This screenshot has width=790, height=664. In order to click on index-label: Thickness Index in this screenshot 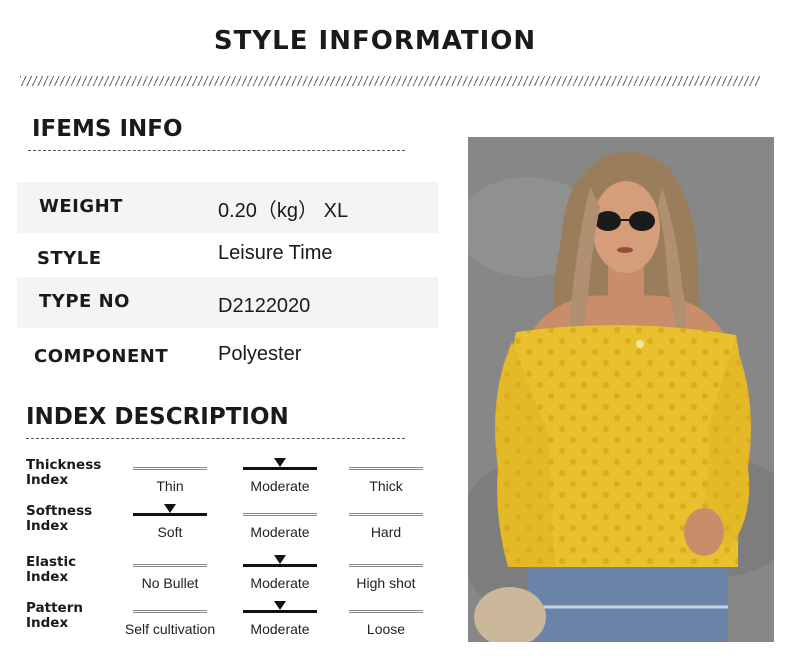, I will do `click(63, 473)`.